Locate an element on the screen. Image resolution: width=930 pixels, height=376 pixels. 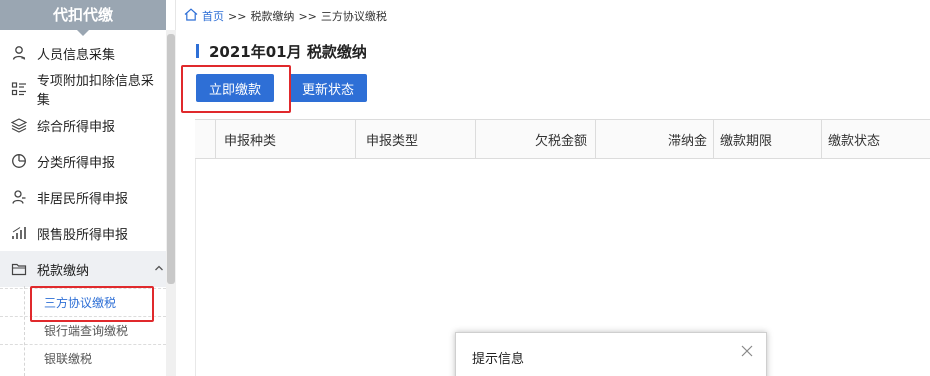
page-title-bar: 2021年01月 税款缴纳 is located at coordinates (281, 51).